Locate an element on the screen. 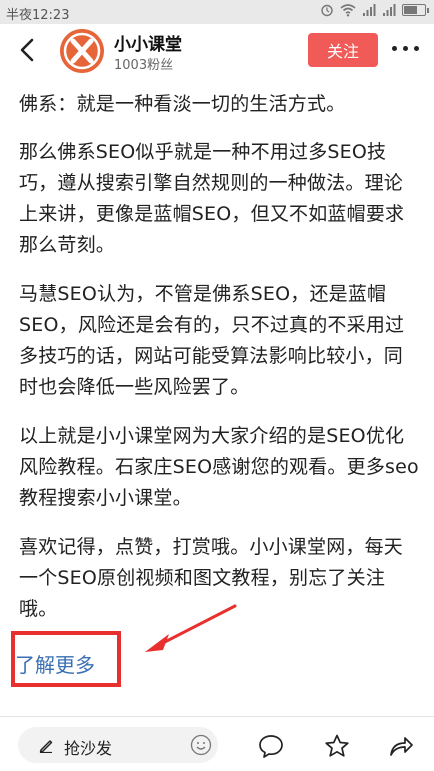  alarm-icon is located at coordinates (327, 10).